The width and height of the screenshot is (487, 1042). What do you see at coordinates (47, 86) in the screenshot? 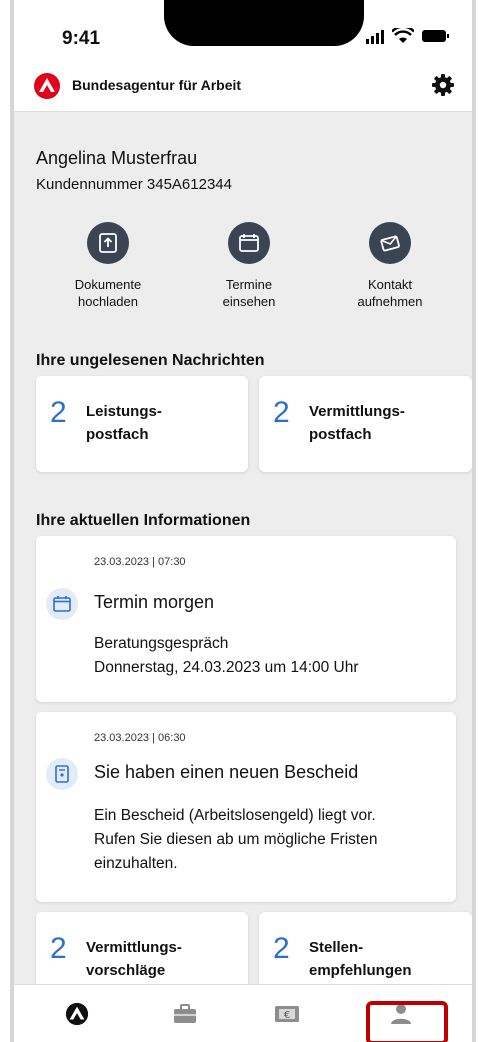
I see `ba-logo-icon` at bounding box center [47, 86].